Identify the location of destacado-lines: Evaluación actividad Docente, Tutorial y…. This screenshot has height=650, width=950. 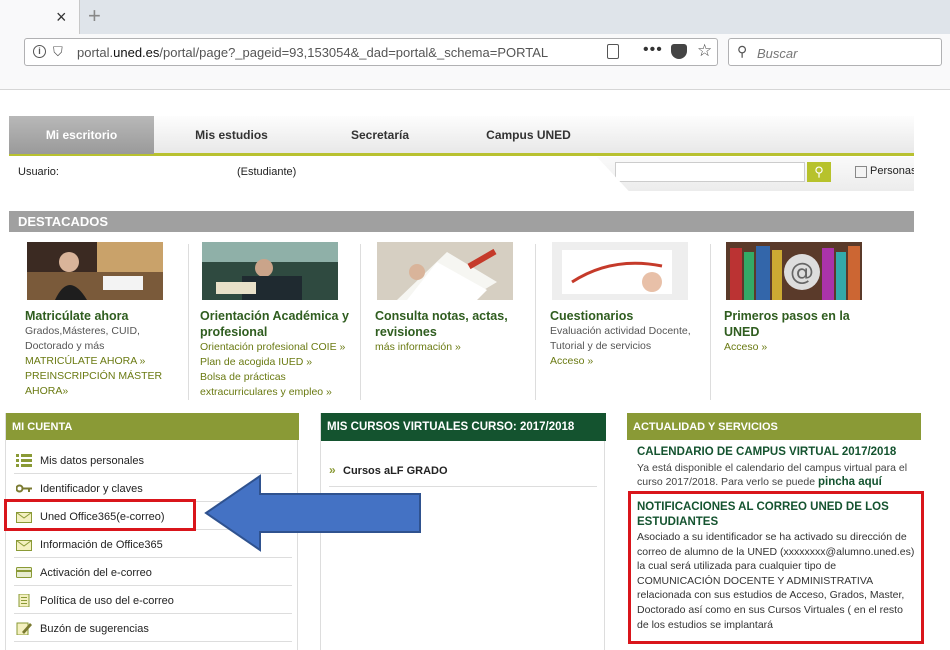
(632, 346).